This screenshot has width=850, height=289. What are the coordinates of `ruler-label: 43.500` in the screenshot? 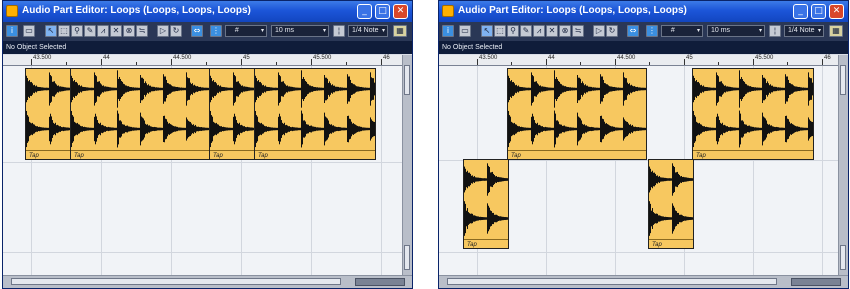 It's located at (488, 58).